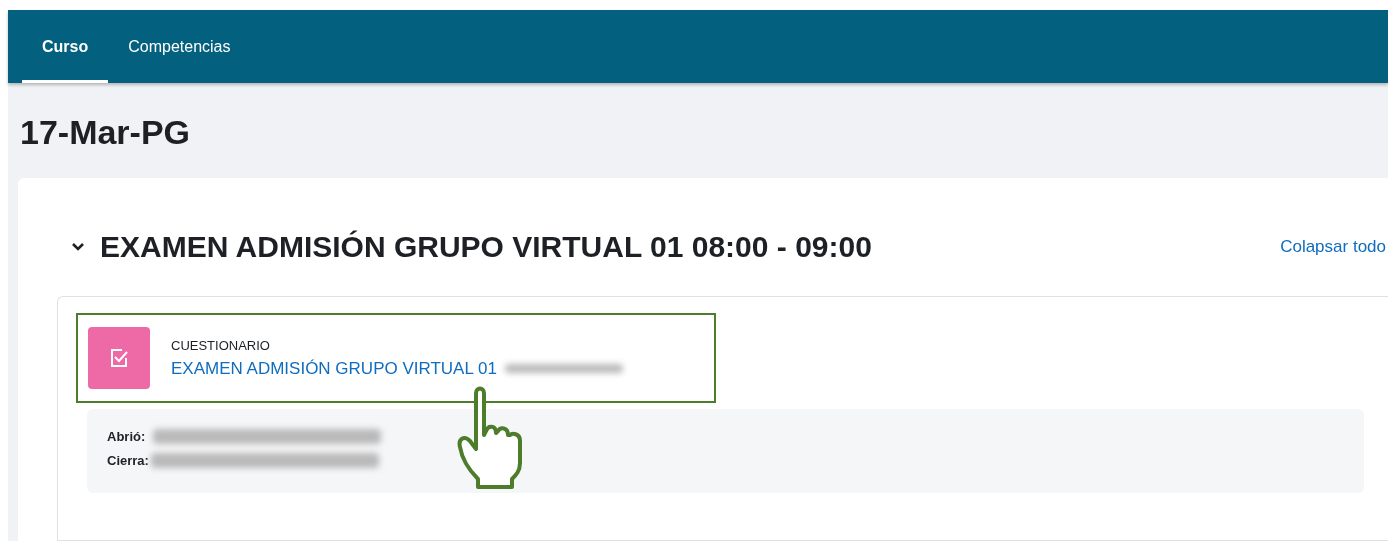  Describe the element at coordinates (334, 368) in the screenshot. I see `activity-link: EXAMEN ADMISIÓN GRUPO VIRTUAL 01` at that location.